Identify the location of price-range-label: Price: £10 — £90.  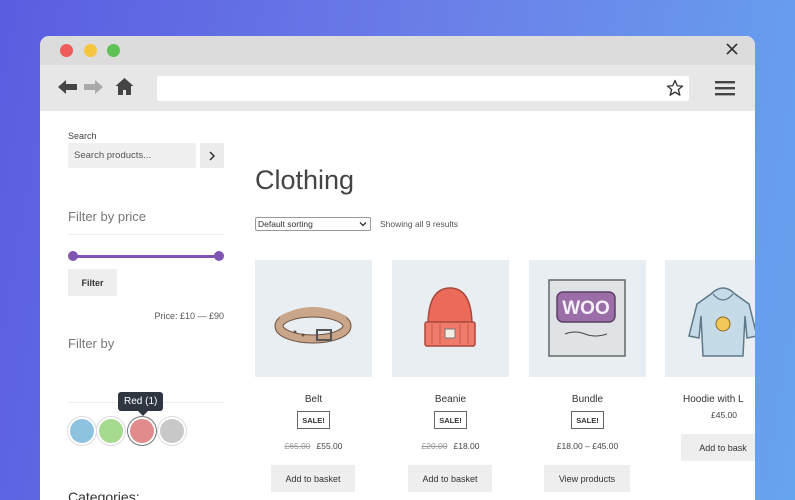
(189, 316).